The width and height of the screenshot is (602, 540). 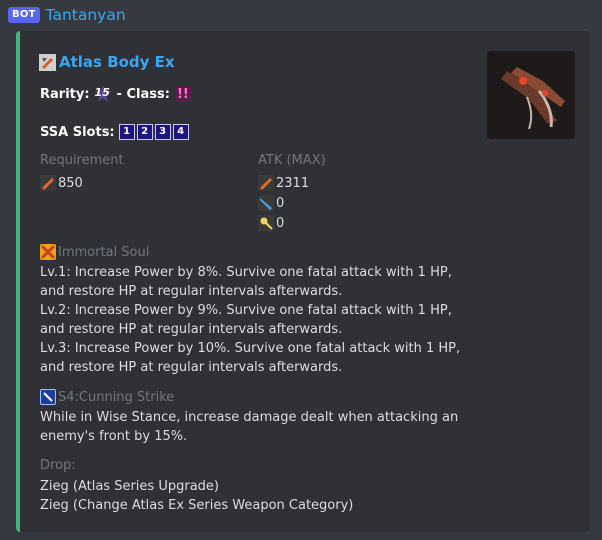 What do you see at coordinates (293, 183) in the screenshot?
I see `atk-melee-value: 2311` at bounding box center [293, 183].